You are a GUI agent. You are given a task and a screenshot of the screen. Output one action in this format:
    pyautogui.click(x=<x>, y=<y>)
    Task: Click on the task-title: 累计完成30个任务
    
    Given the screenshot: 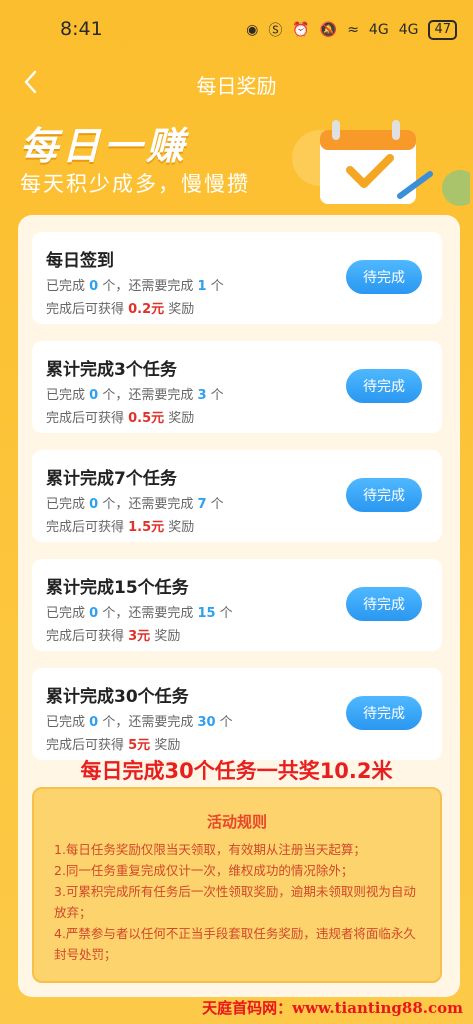 What is the action you would take?
    pyautogui.click(x=117, y=697)
    